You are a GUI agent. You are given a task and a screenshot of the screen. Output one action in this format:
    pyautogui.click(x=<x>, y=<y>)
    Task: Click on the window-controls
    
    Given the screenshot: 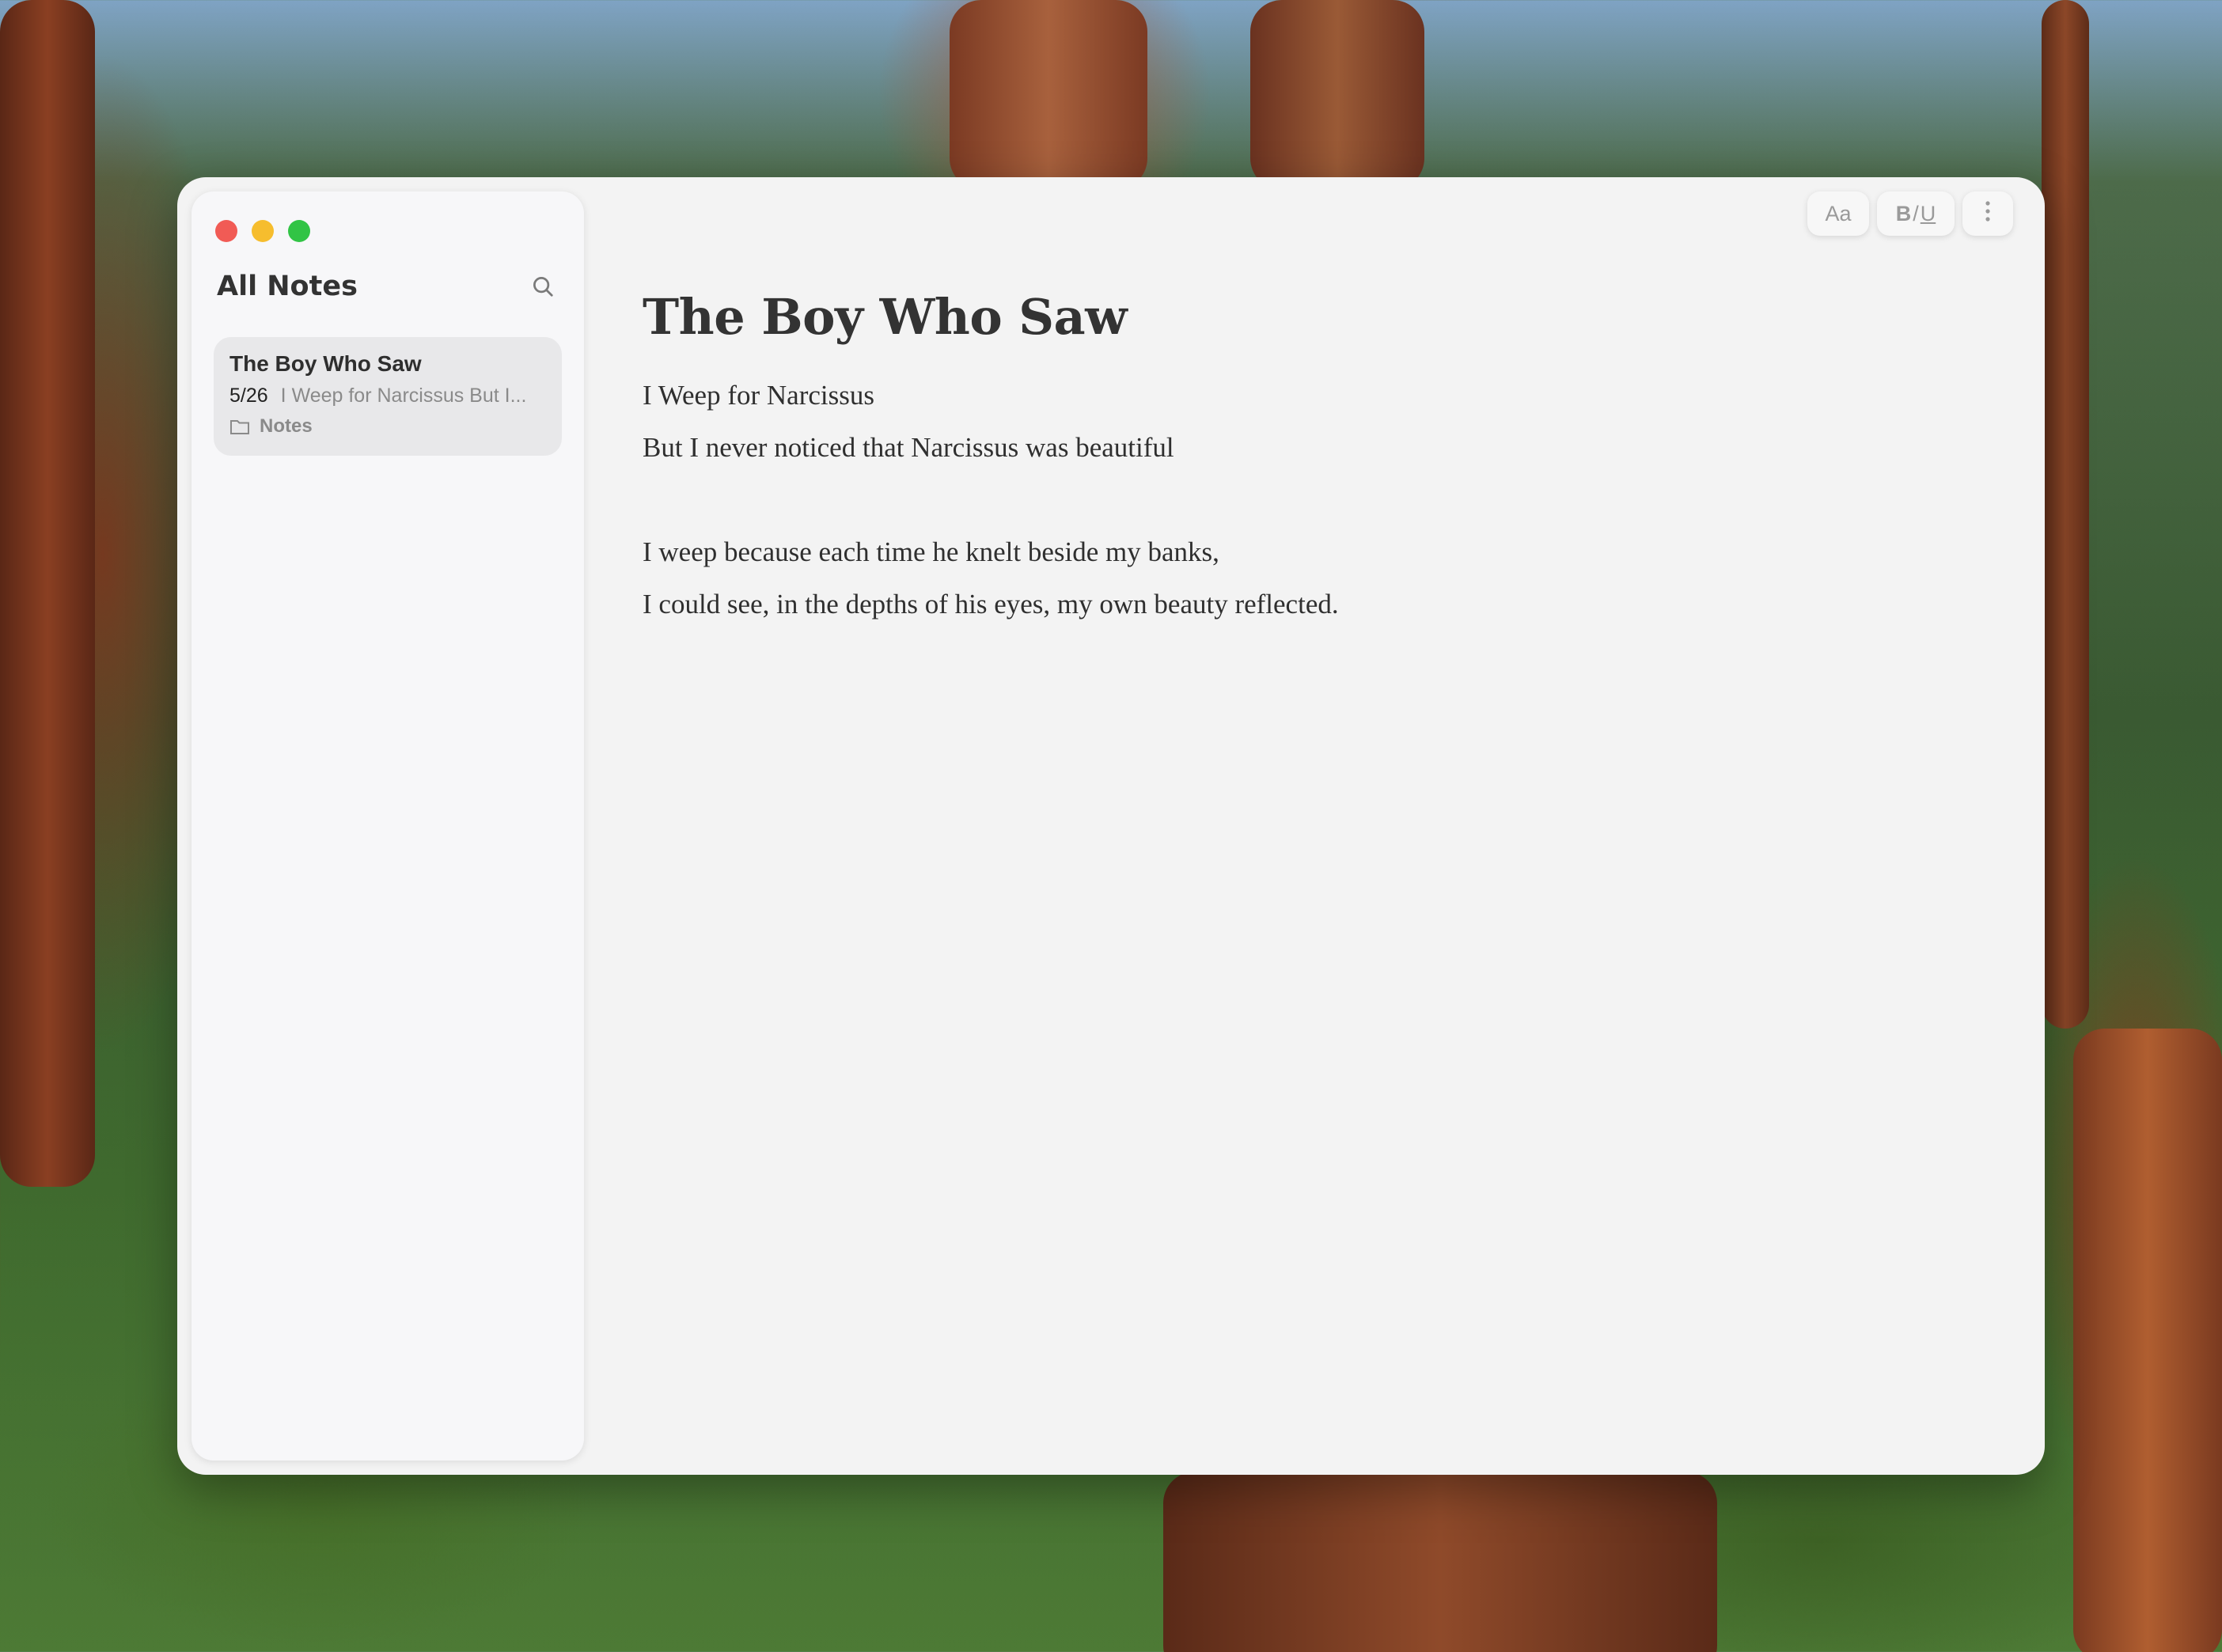 What is the action you would take?
    pyautogui.click(x=262, y=231)
    